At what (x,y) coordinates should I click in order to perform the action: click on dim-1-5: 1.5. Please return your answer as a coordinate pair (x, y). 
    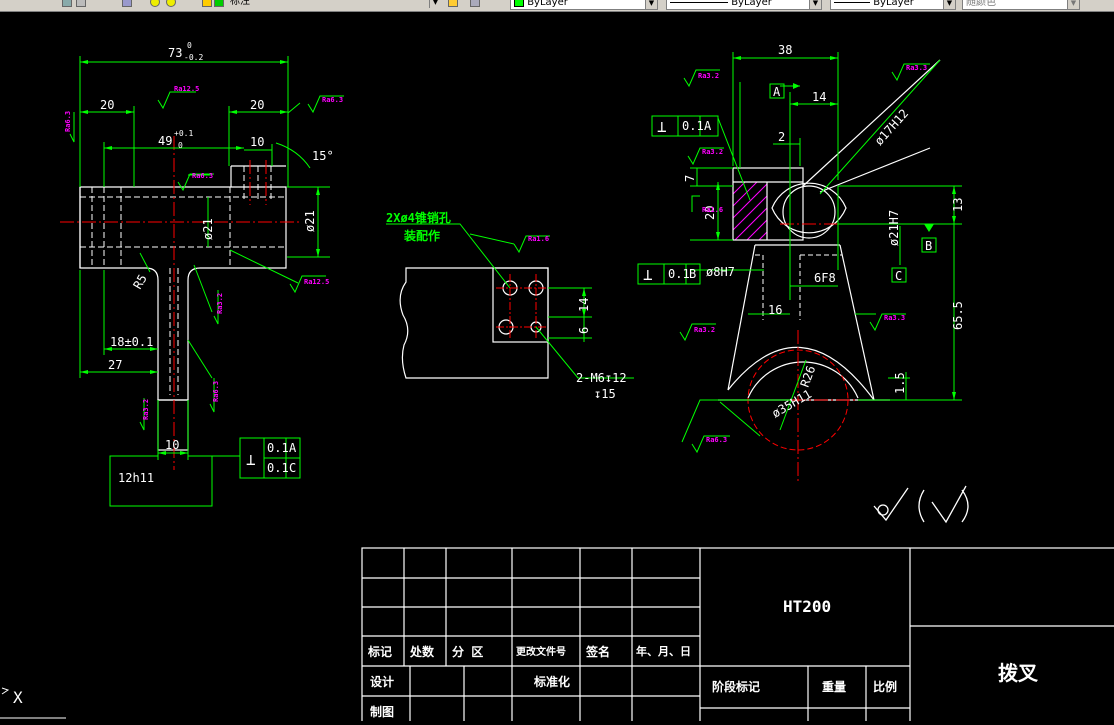
    Looking at the image, I should click on (900, 383).